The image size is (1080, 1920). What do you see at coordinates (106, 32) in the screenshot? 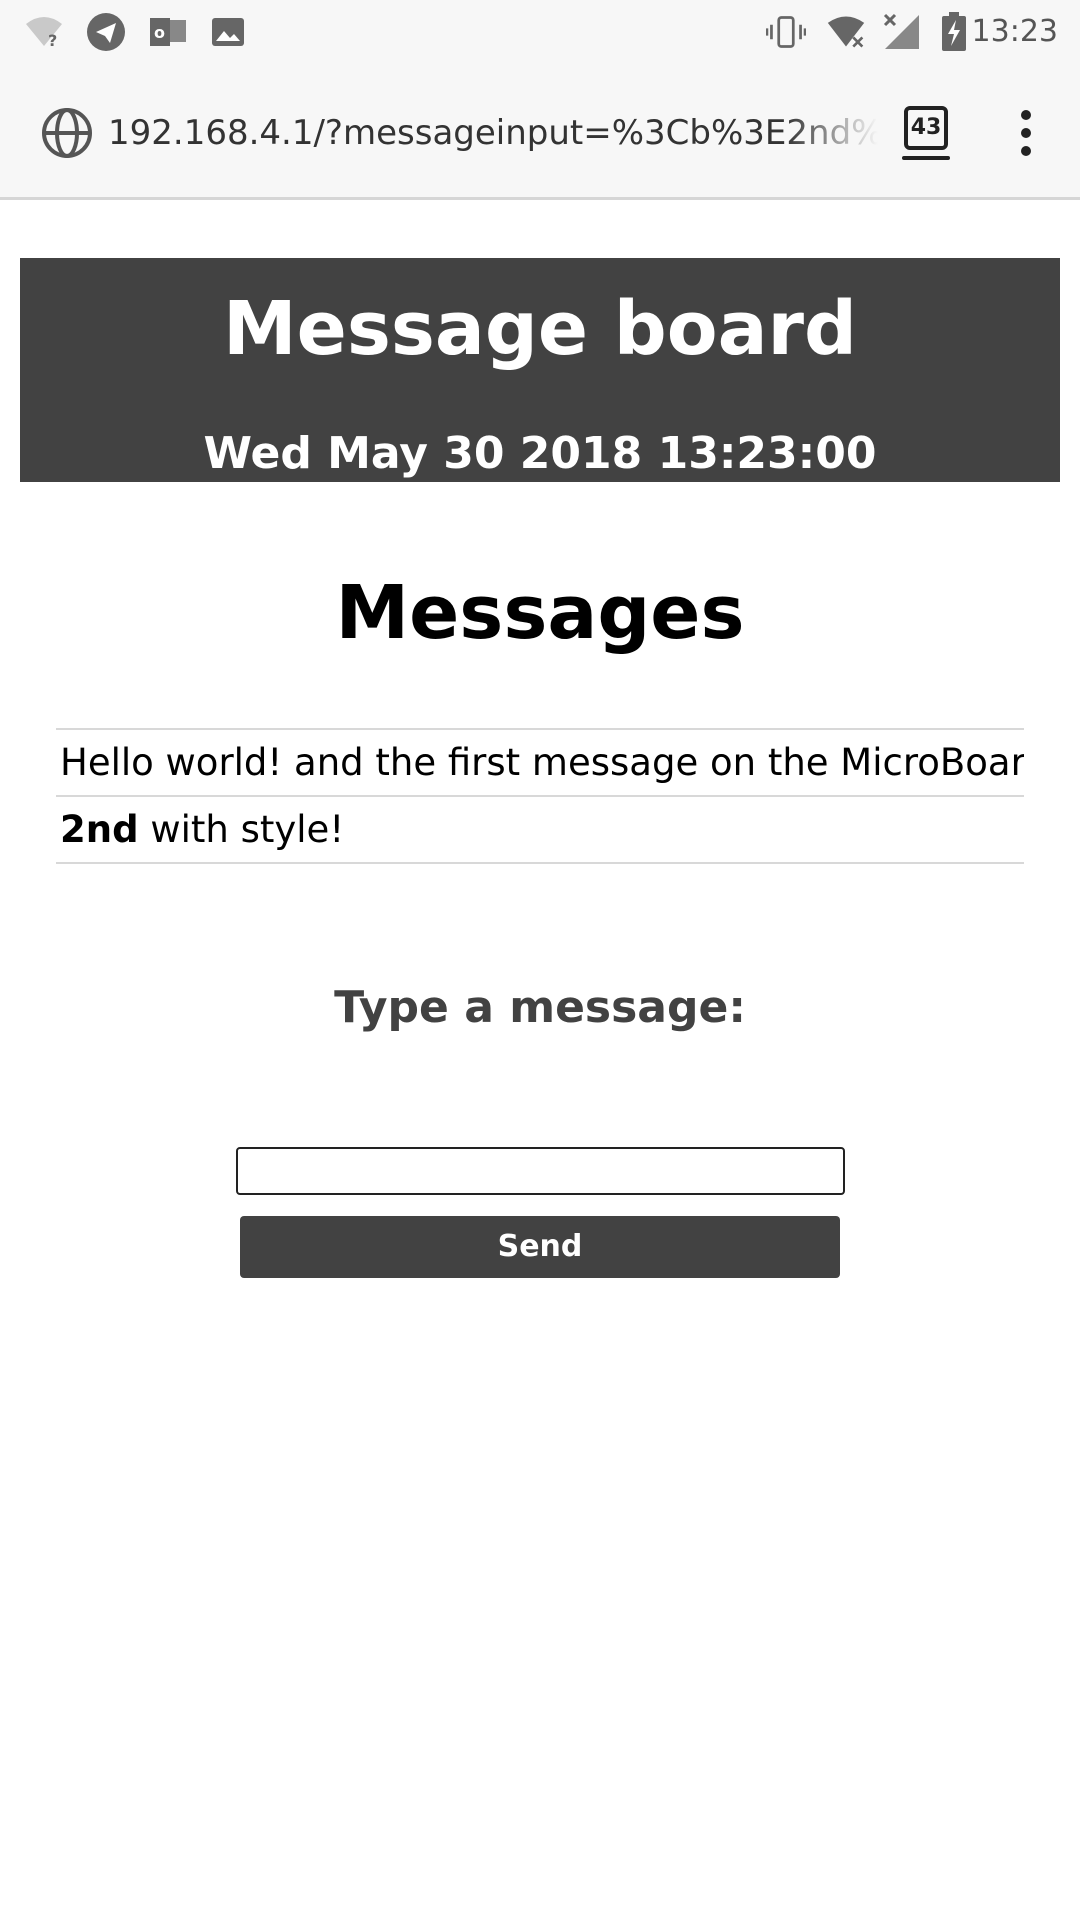
I see `telegram-icon` at bounding box center [106, 32].